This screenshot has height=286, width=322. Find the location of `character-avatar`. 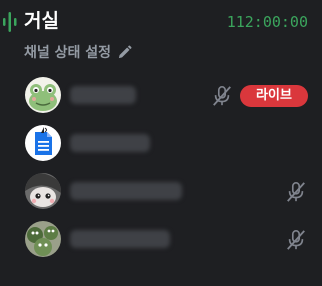

character-avatar is located at coordinates (43, 191).